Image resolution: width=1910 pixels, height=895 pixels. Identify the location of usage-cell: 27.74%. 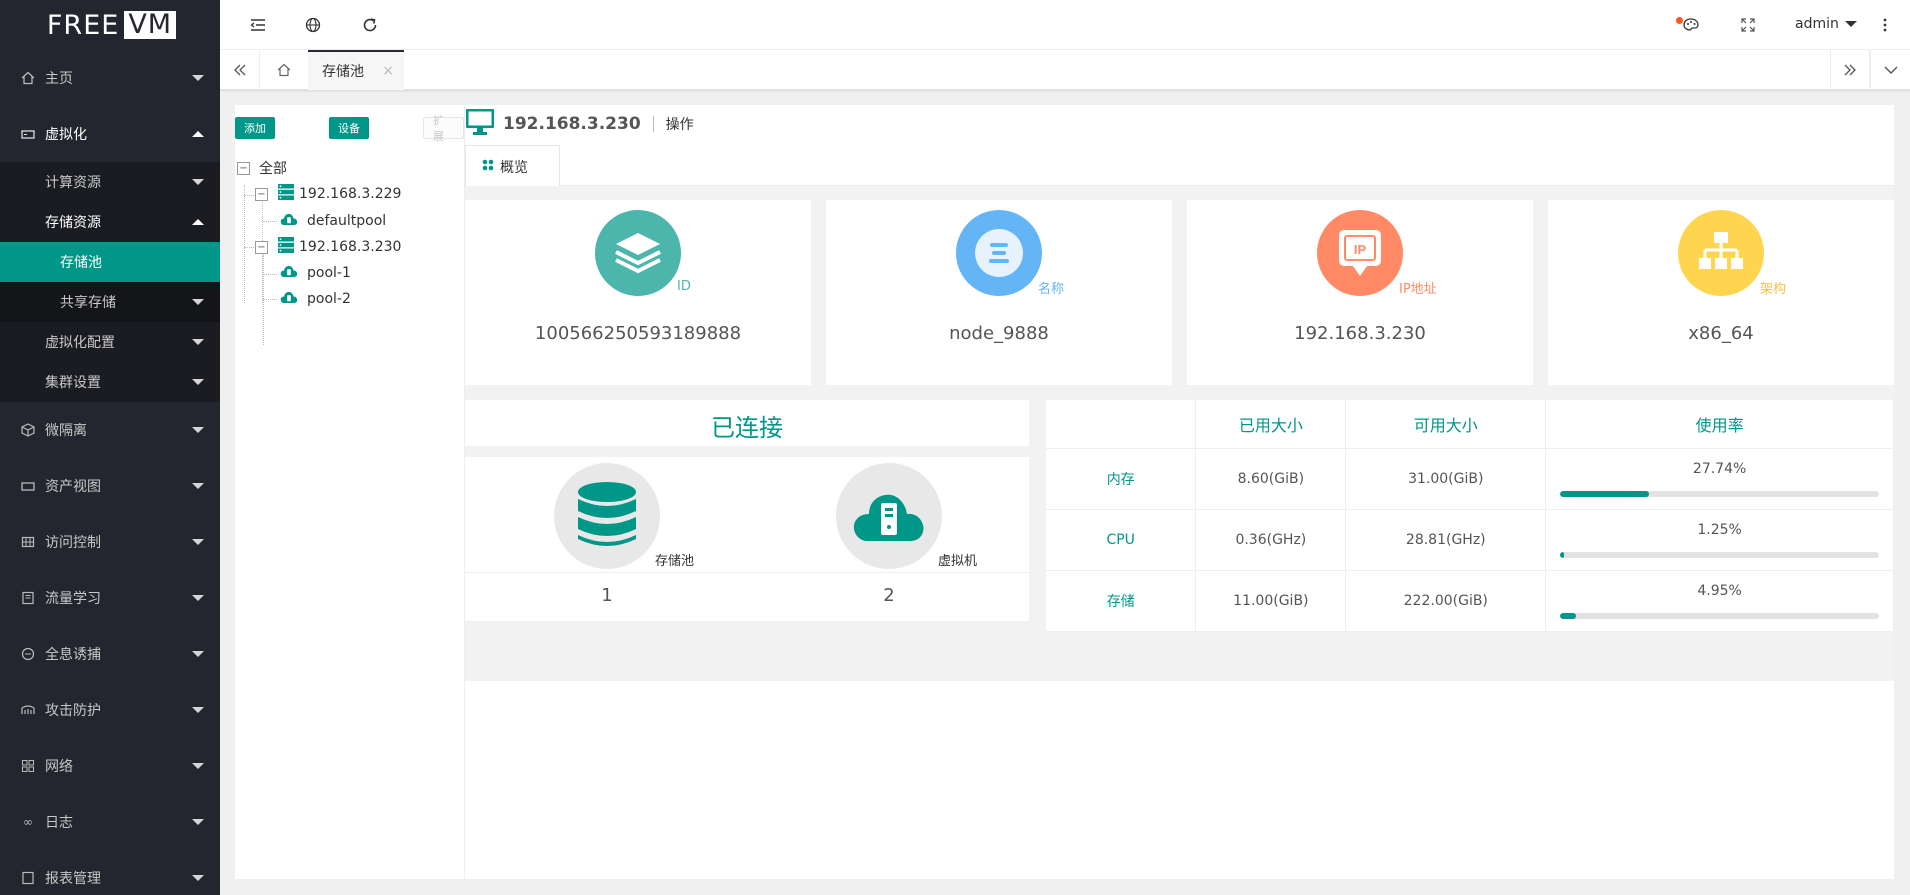
(1719, 479).